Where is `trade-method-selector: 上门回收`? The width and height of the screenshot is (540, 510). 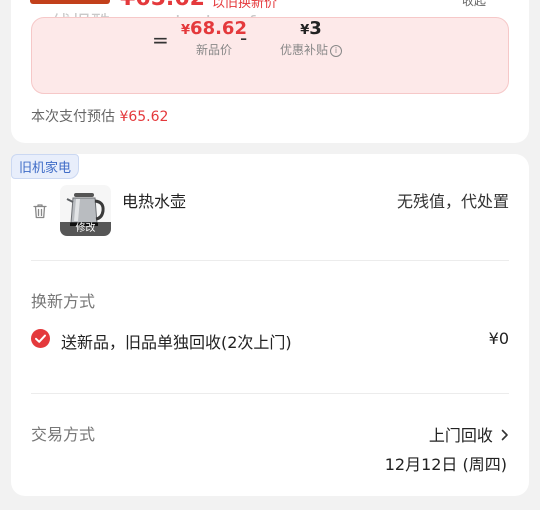 trade-method-selector: 上门回收 is located at coordinates (469, 434).